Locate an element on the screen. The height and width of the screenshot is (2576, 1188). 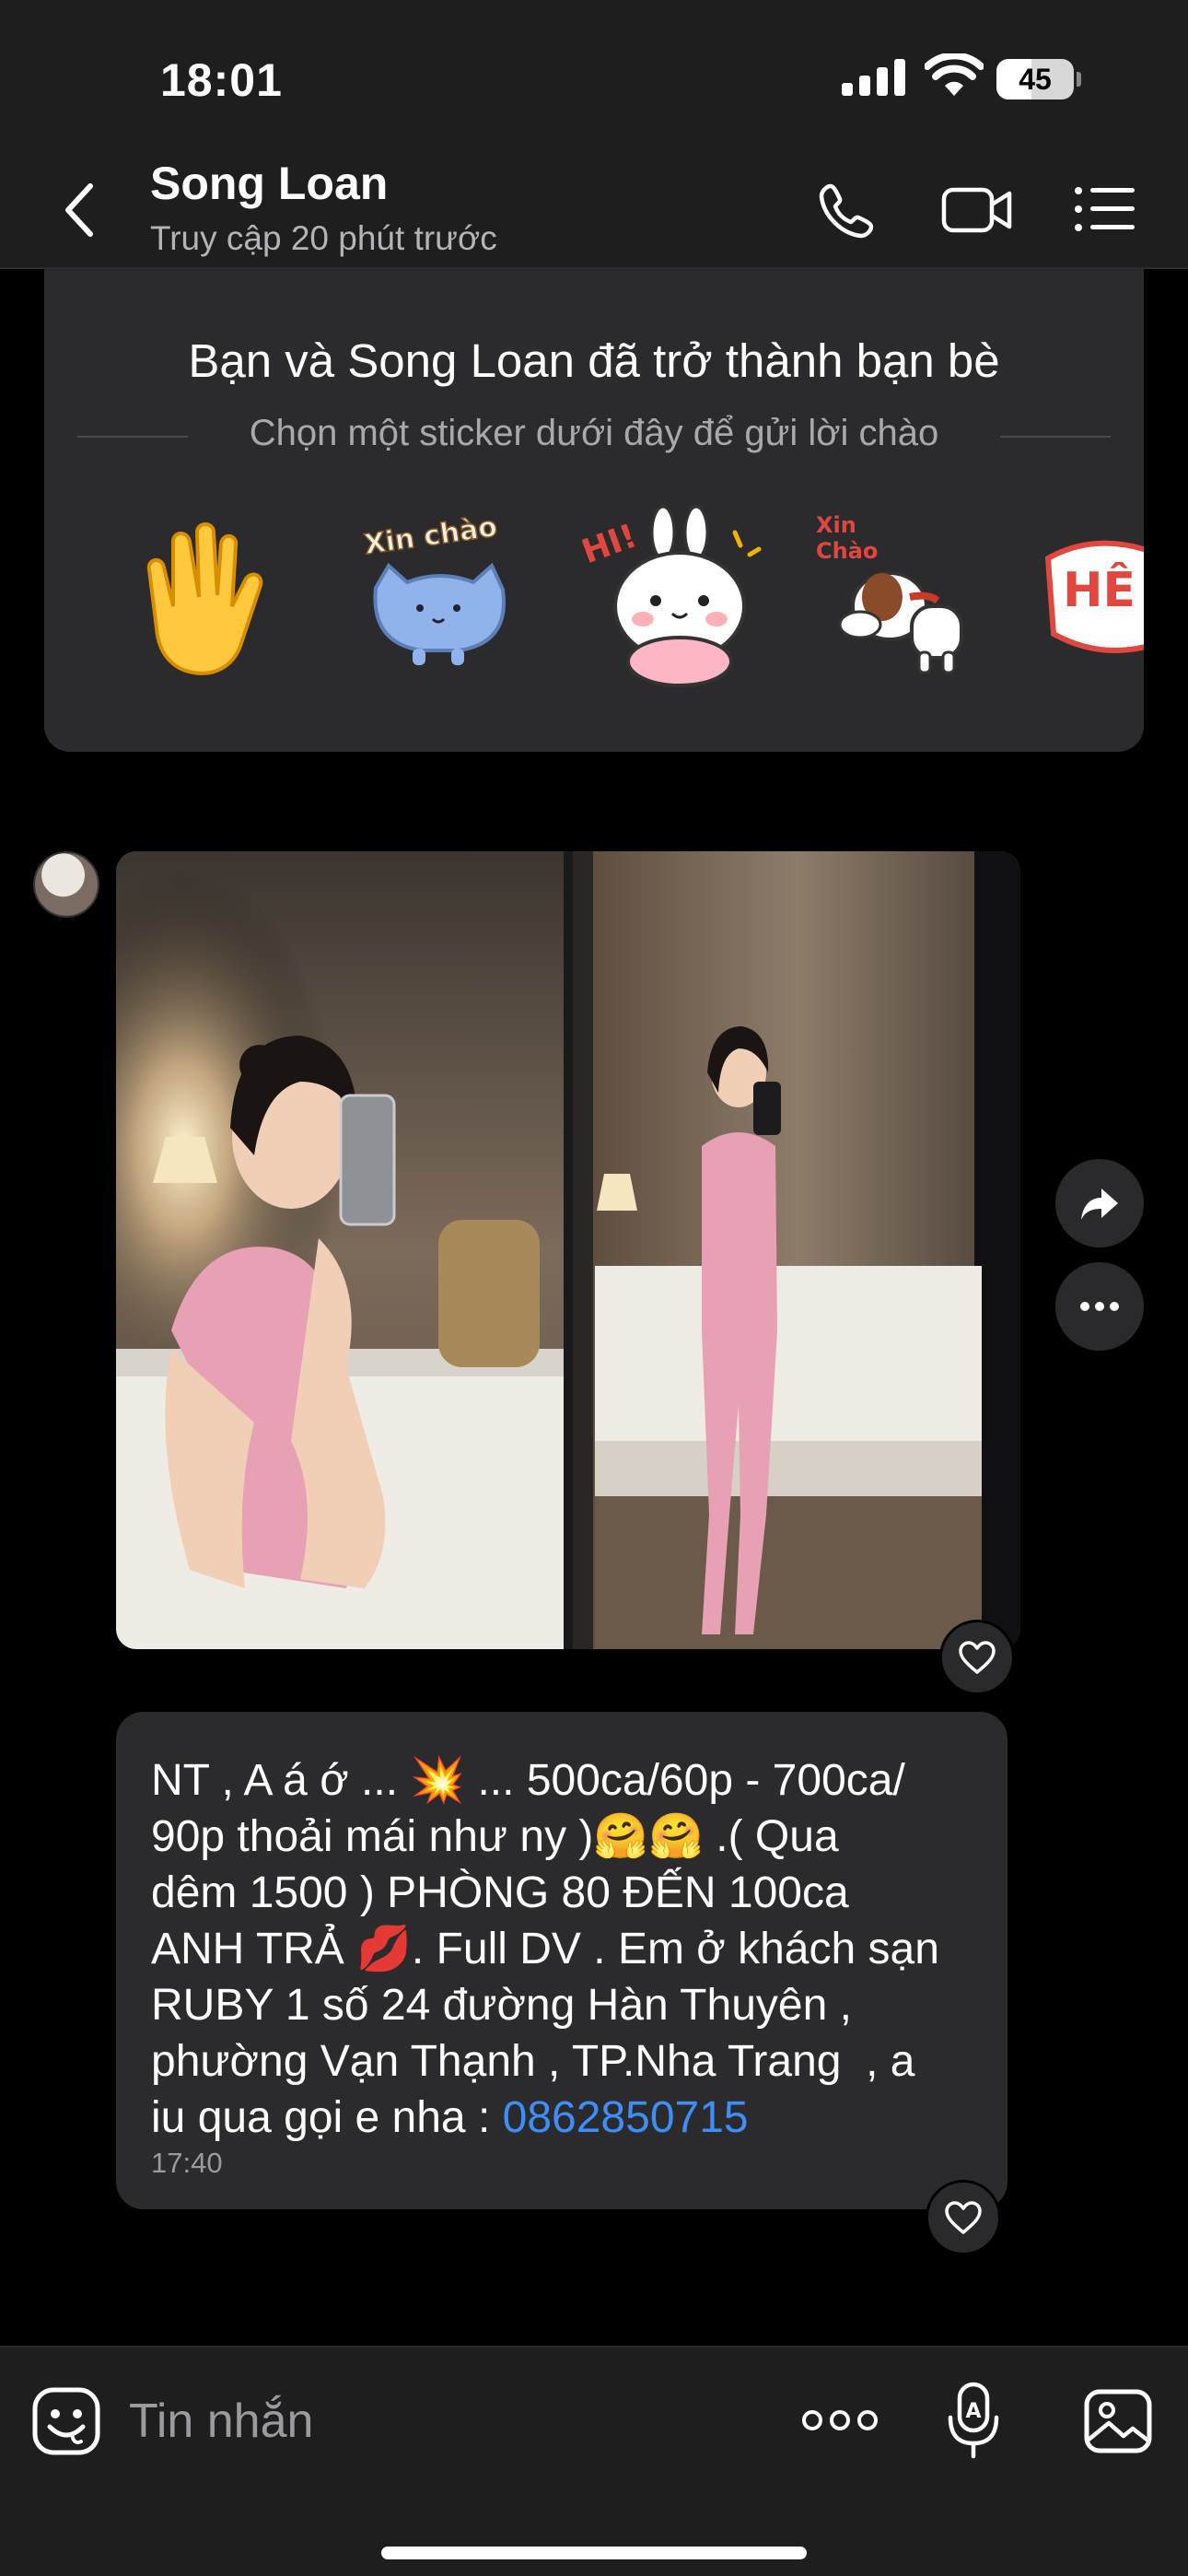
voice-to-text-mic-icon: A is located at coordinates (973, 2420).